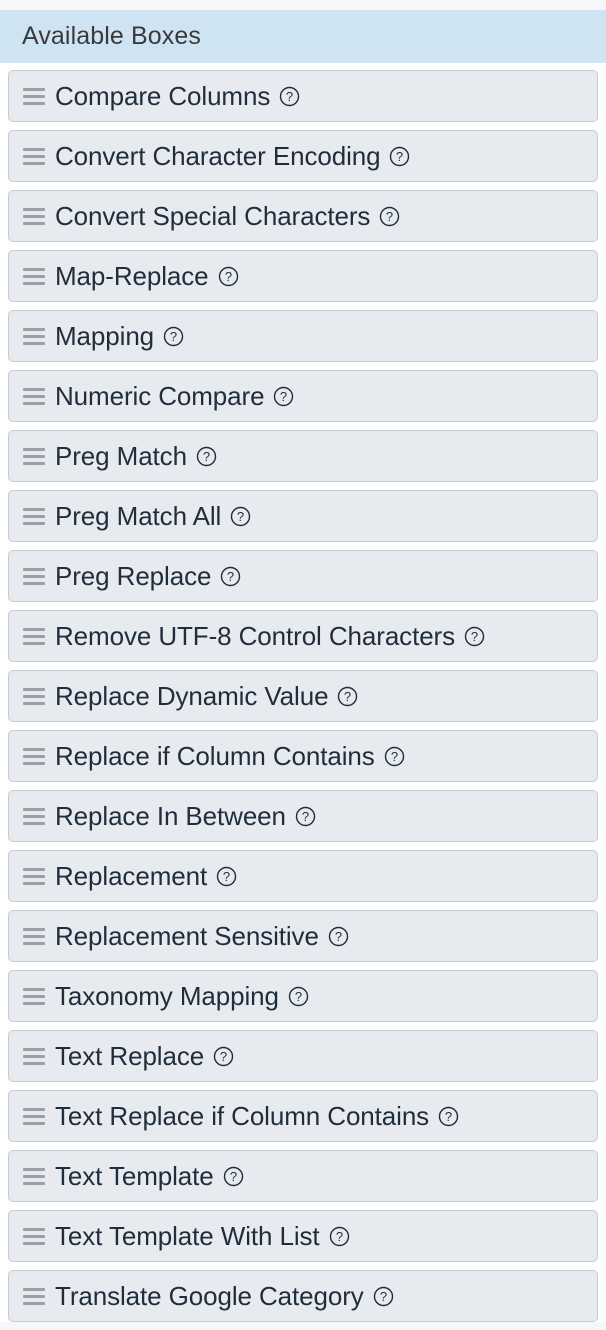 This screenshot has height=1330, width=606. Describe the element at coordinates (303, 1056) in the screenshot. I see `list-item: Text Replace?` at that location.